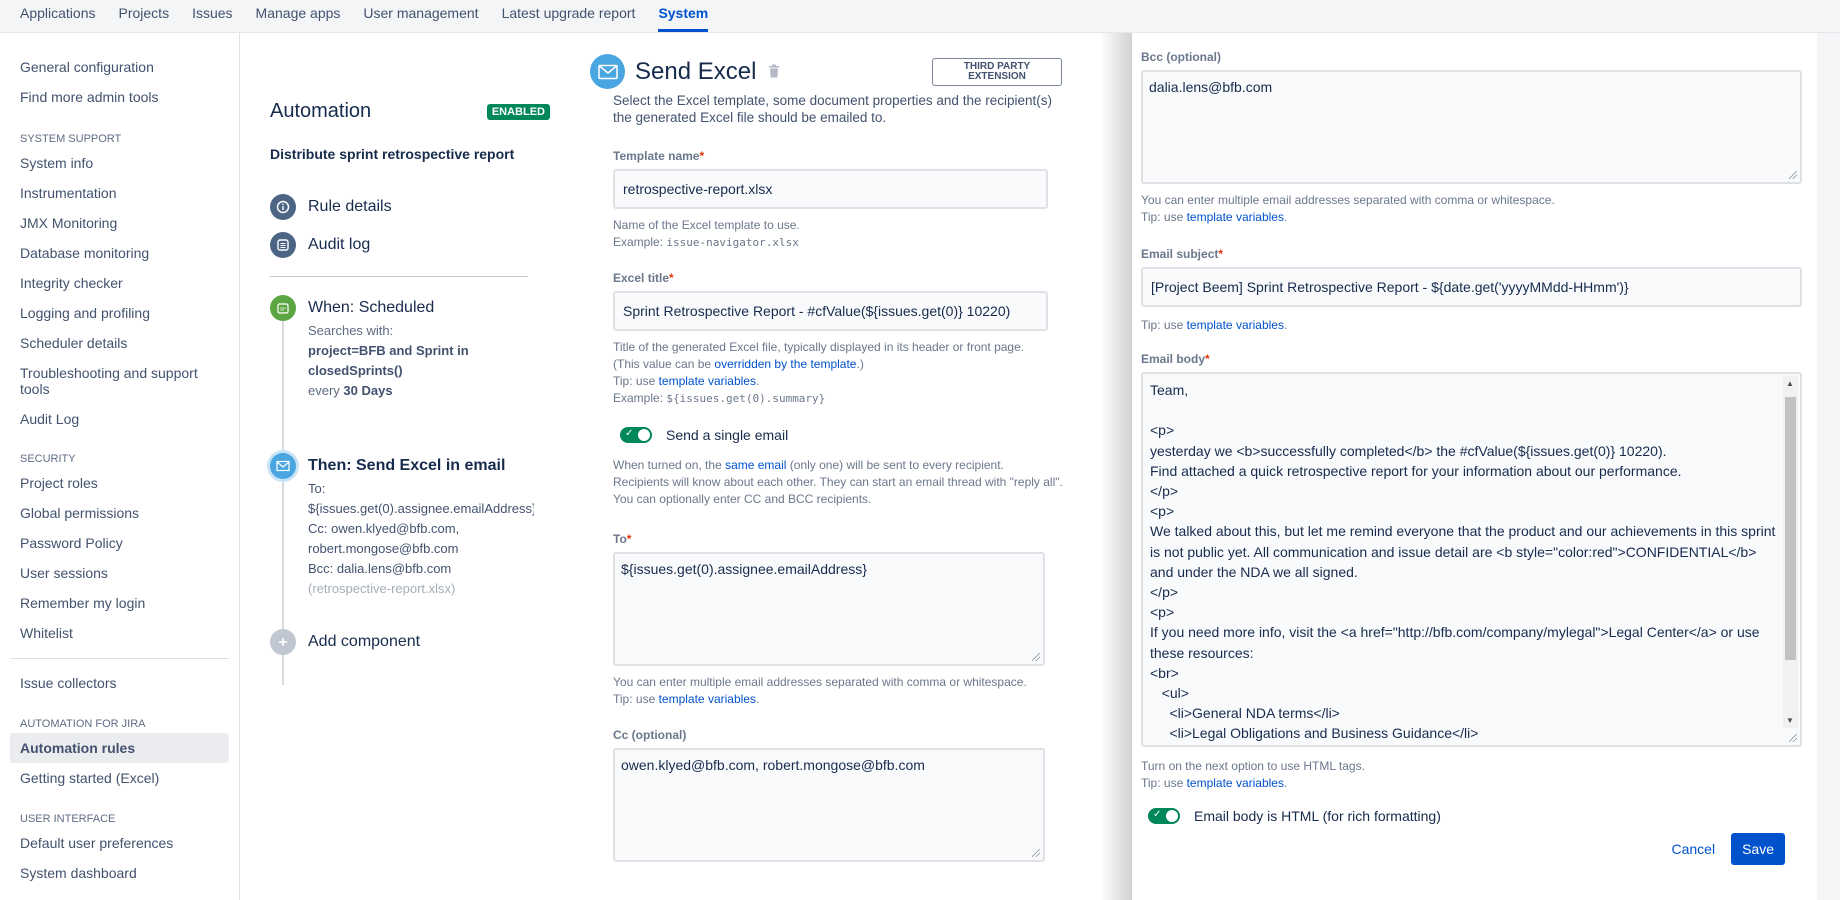  What do you see at coordinates (119, 223) in the screenshot?
I see `sidebar-item-jmx-monitoring: JMX Monitoring` at bounding box center [119, 223].